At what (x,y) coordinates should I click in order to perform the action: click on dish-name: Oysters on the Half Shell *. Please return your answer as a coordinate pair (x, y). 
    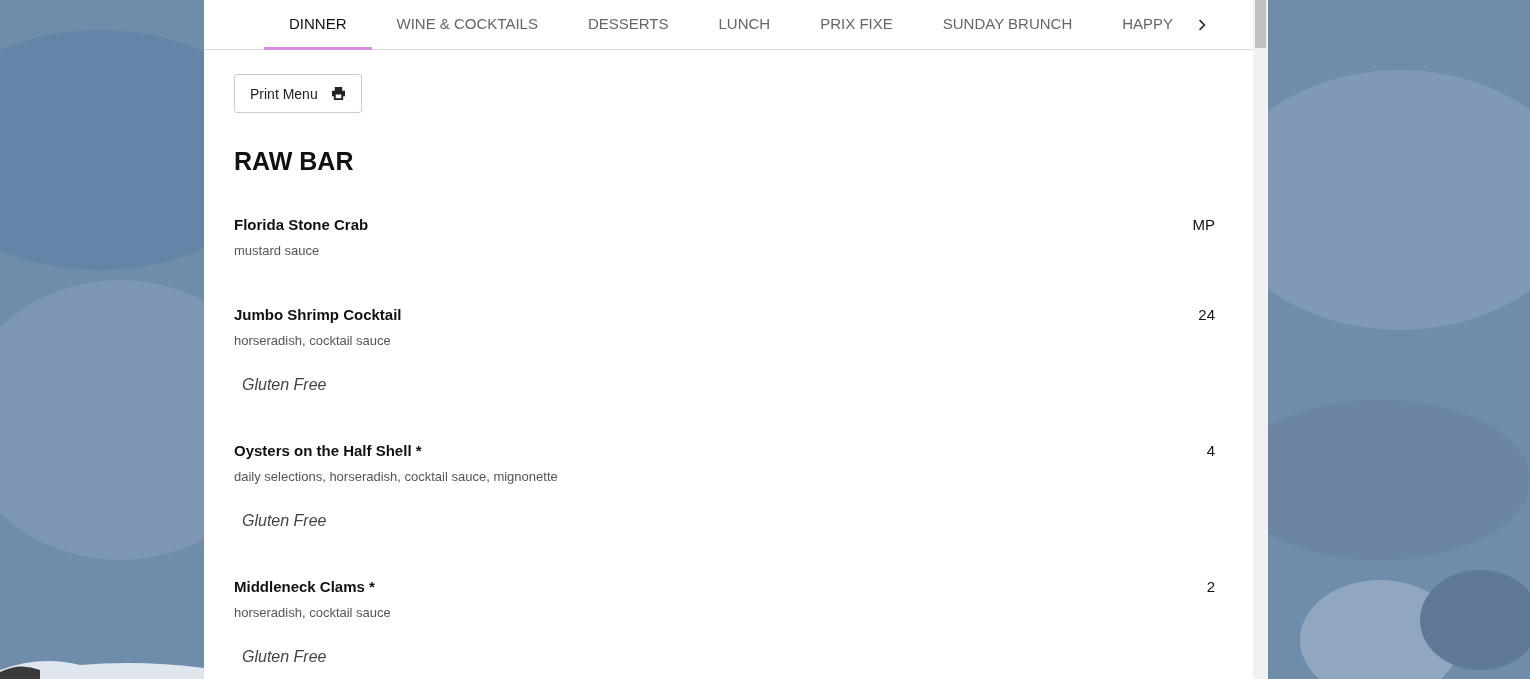
    Looking at the image, I should click on (328, 450).